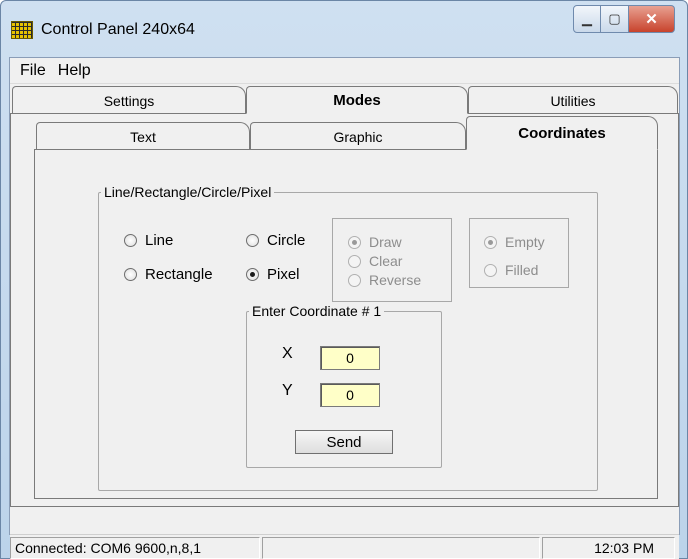 The image size is (688, 559). I want to click on minimize-icon: ▁, so click(587, 18).